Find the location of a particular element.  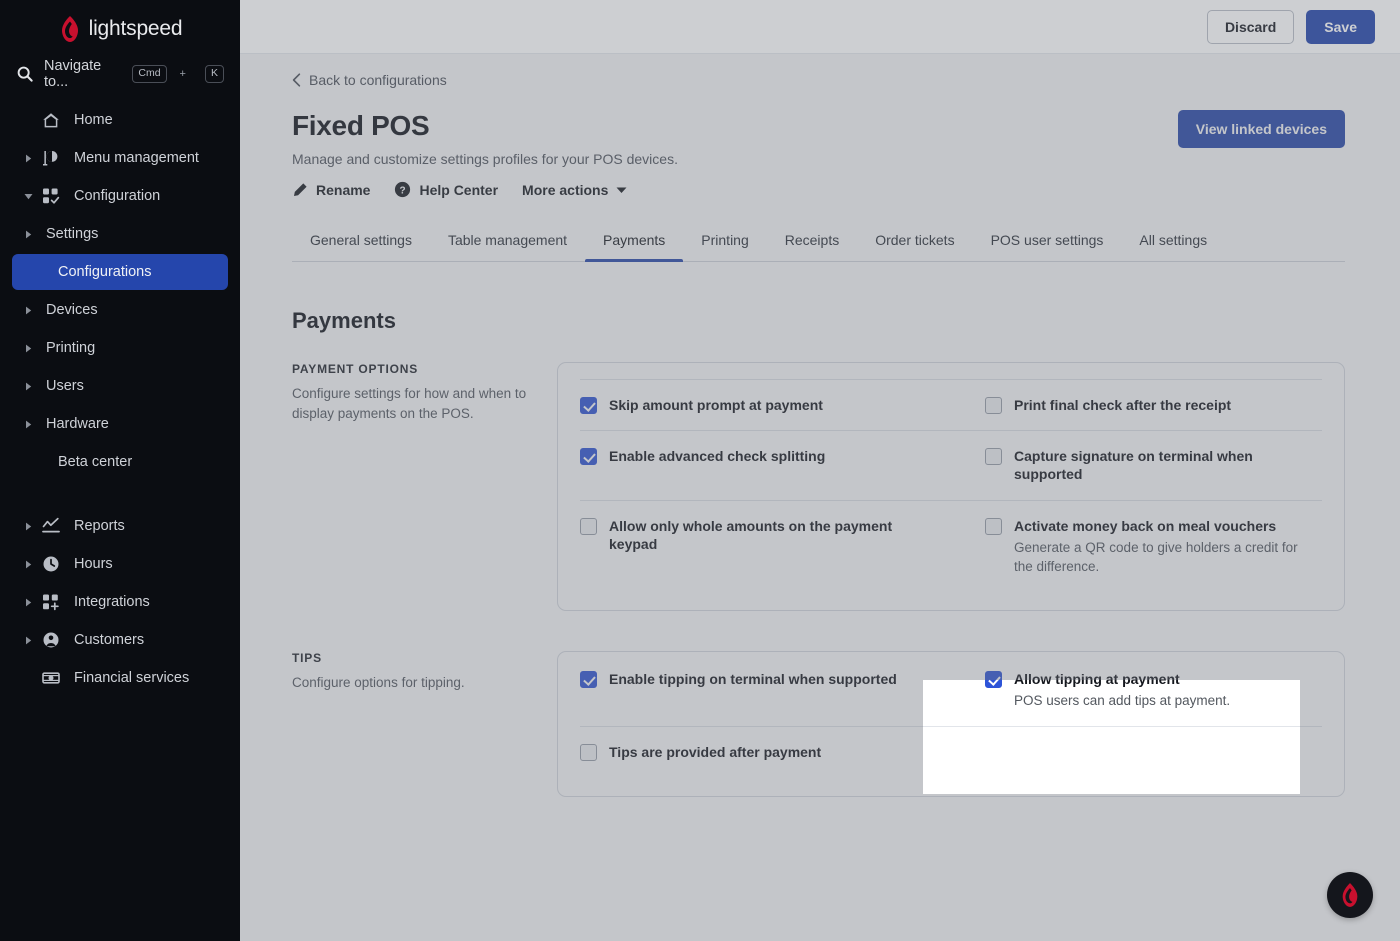

support-fab-button is located at coordinates (1350, 895).